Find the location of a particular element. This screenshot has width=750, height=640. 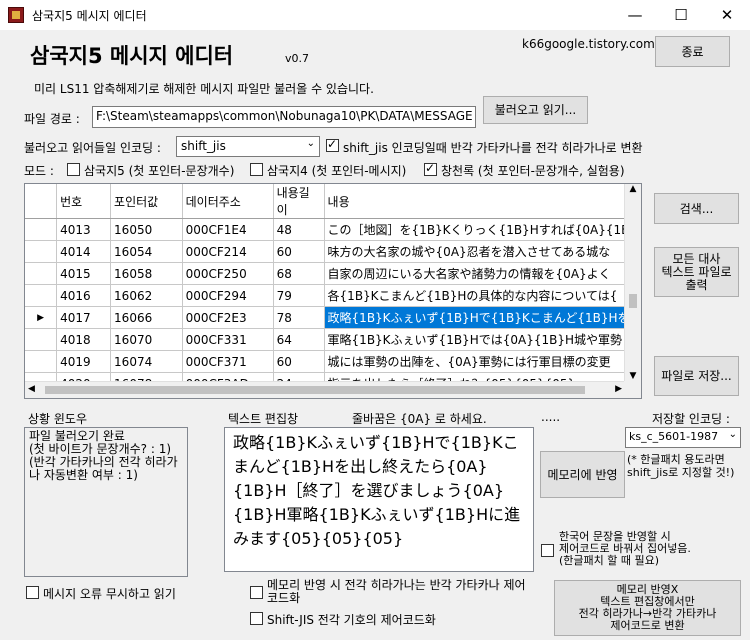

cell-content: 各{1B}Kこまんど{1B}Hの具体的な内容については{ is located at coordinates (482, 295).